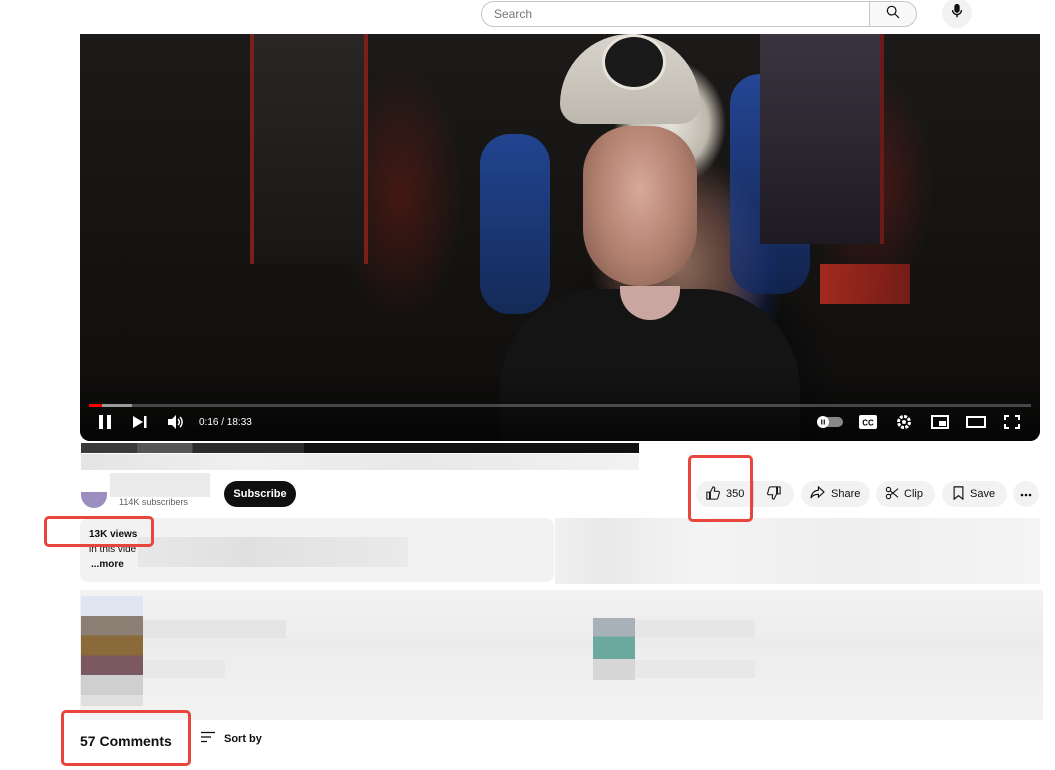 The image size is (1055, 770). What do you see at coordinates (797, 551) in the screenshot?
I see `recommendations-redacted` at bounding box center [797, 551].